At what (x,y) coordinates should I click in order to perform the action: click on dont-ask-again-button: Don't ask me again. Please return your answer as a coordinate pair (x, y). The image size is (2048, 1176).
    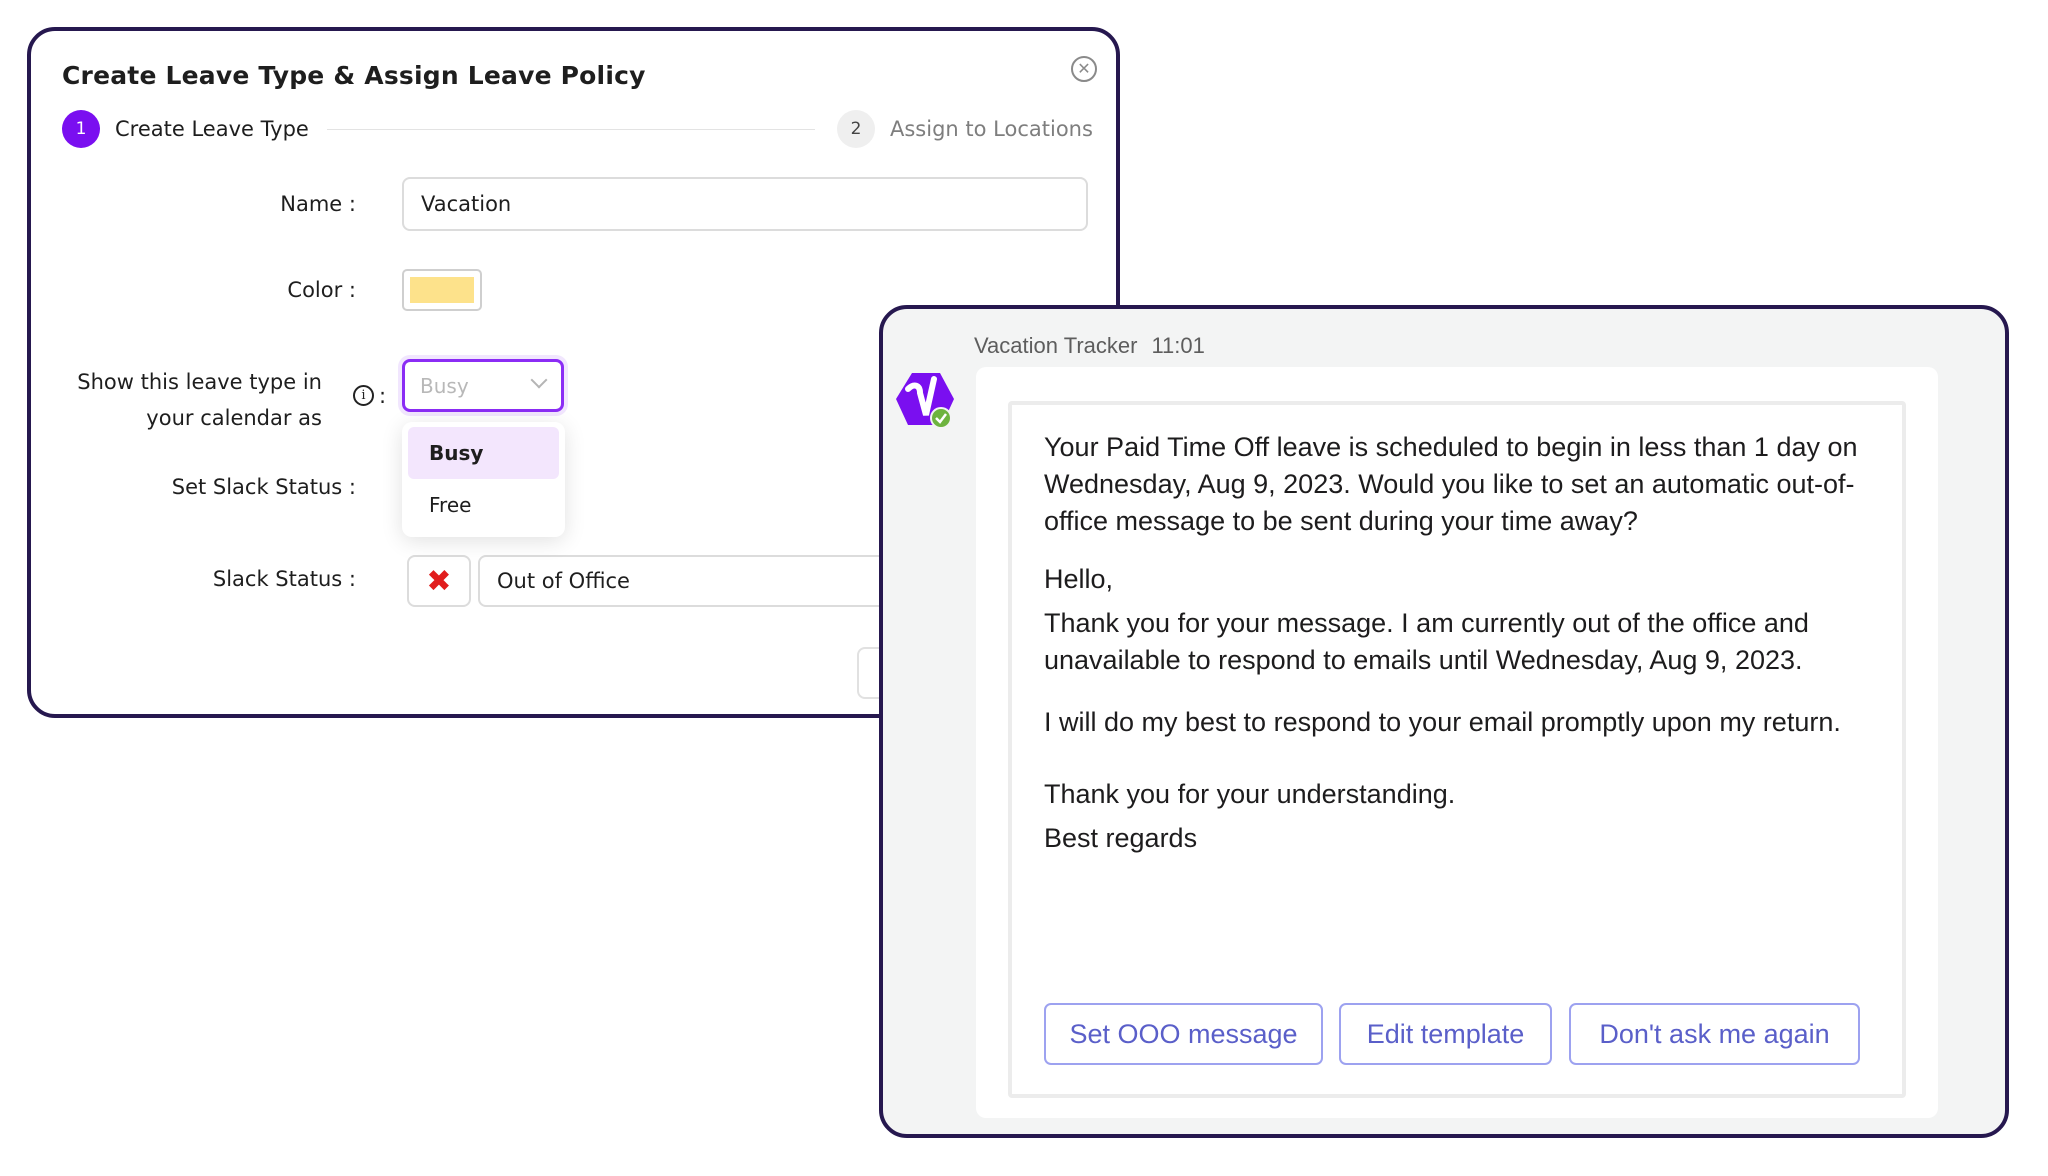
    Looking at the image, I should click on (1714, 1034).